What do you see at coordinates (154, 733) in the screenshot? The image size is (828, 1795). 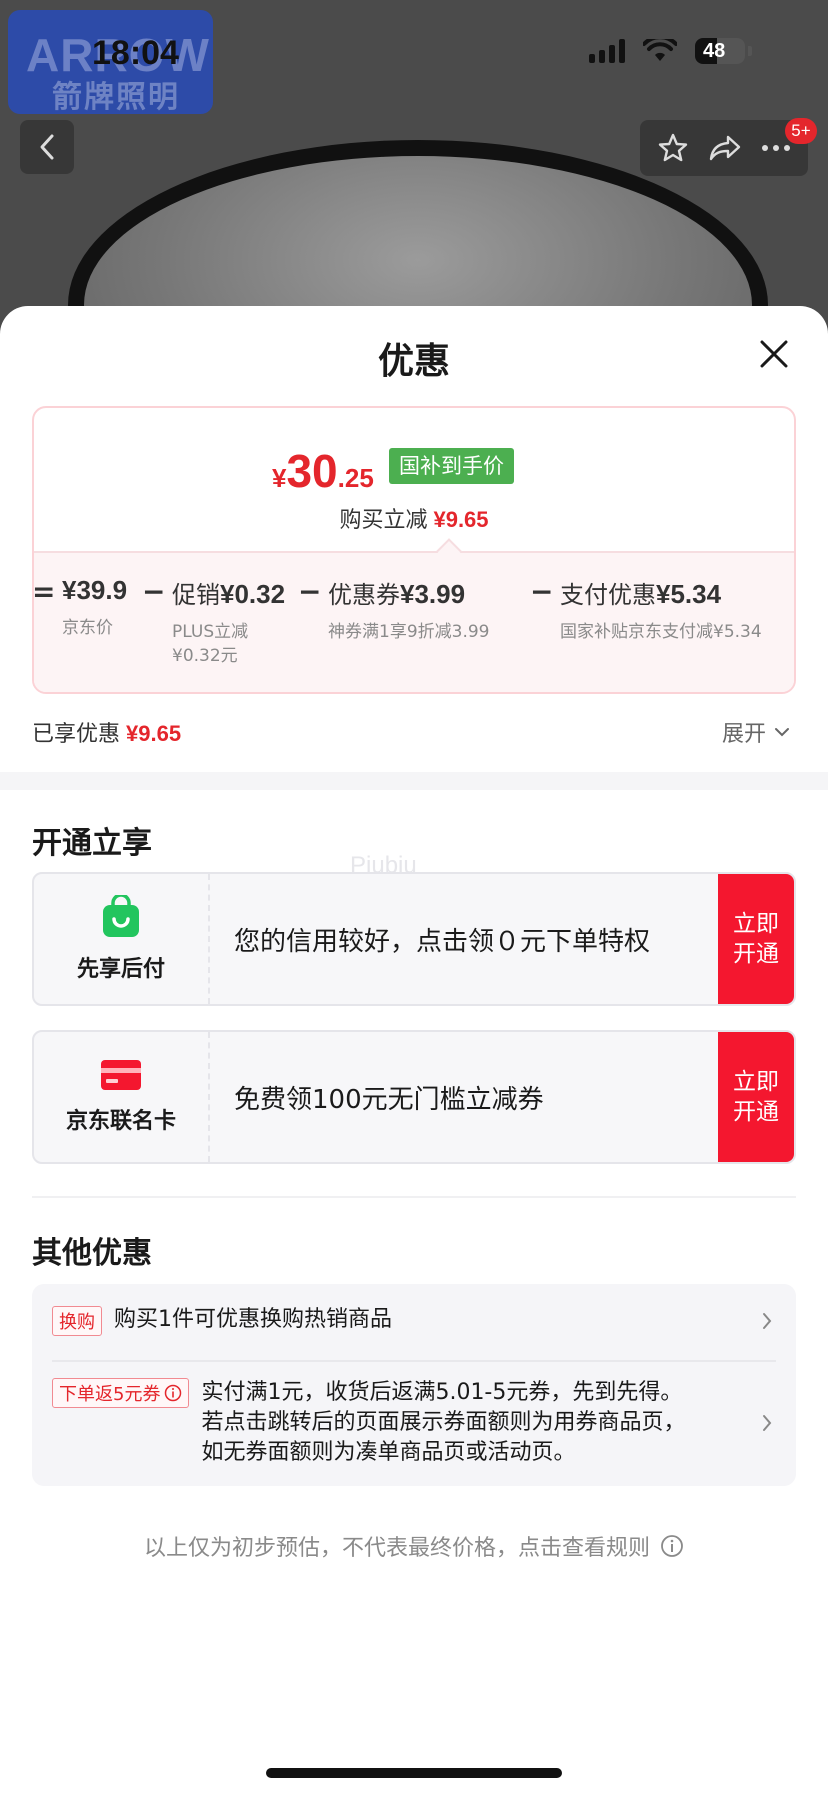 I see `enjoyed-value: ¥9.65` at bounding box center [154, 733].